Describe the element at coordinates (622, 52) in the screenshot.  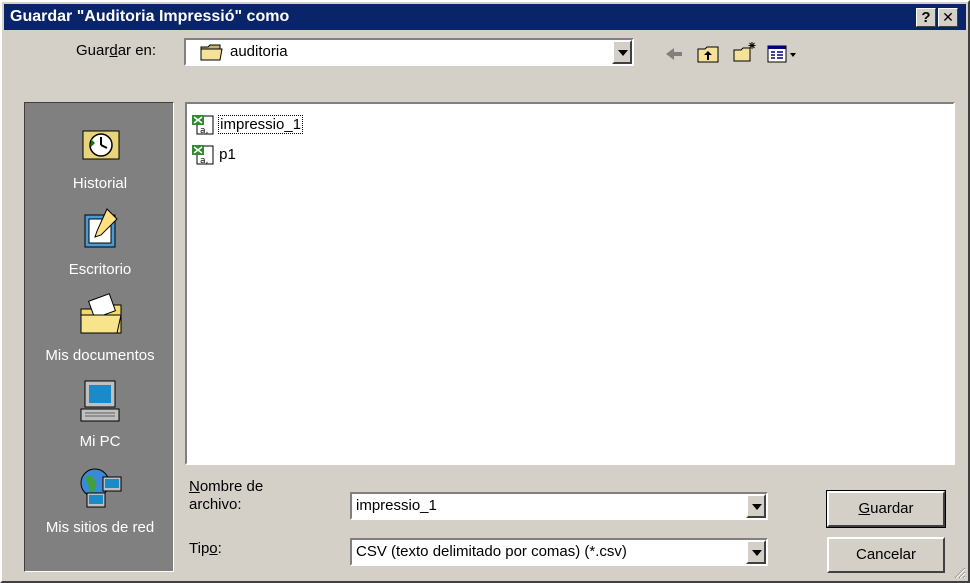
I see `look-in-dropdown-arrow` at that location.